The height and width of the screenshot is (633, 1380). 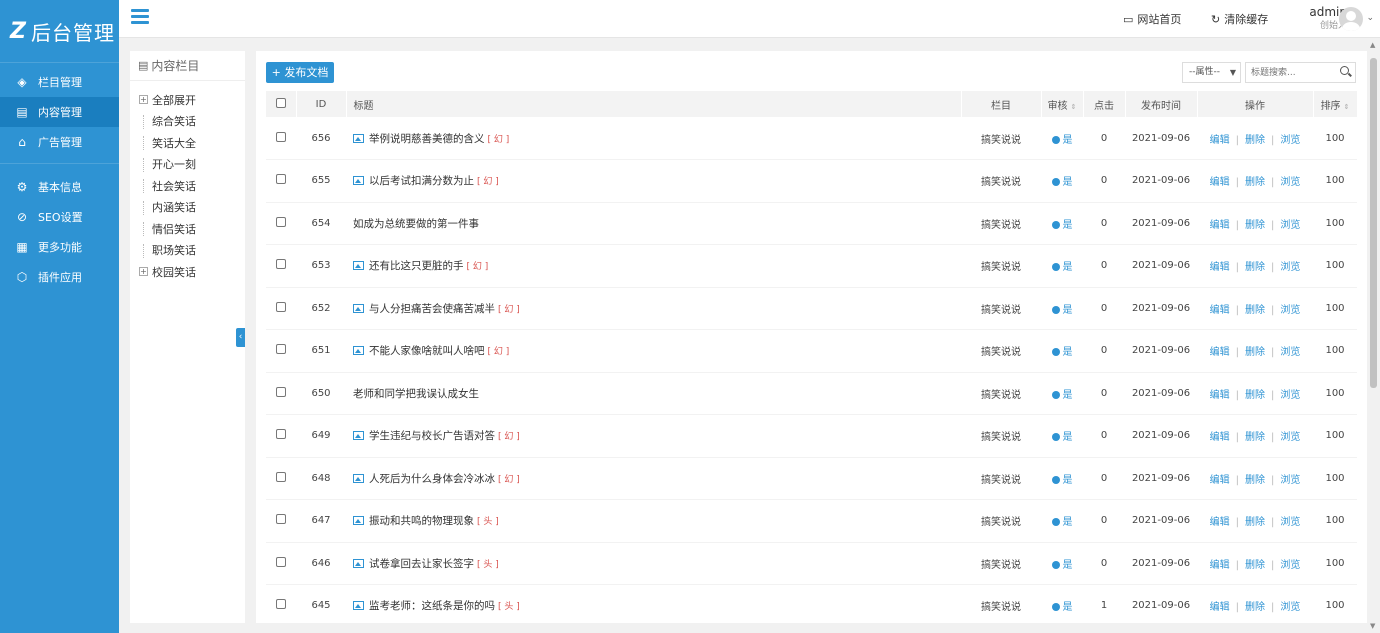 What do you see at coordinates (59, 142) in the screenshot?
I see `sidebar-item-ad-management: ⌂ 广告管理` at bounding box center [59, 142].